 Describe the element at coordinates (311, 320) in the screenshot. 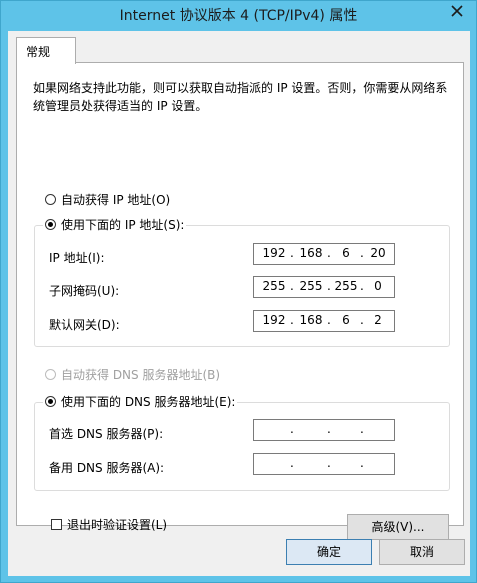

I see `default-gateway-octet-2: 168` at that location.